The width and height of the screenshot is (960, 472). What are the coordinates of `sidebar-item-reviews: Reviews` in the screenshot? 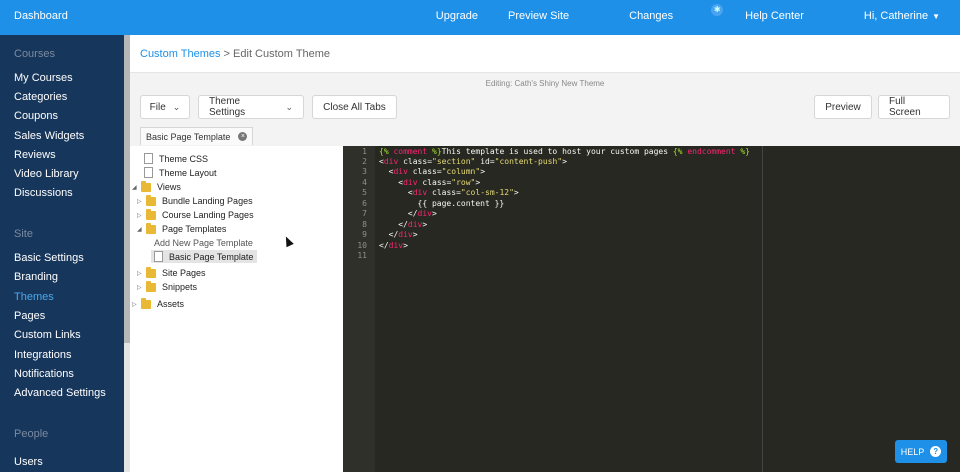 It's located at (35, 155).